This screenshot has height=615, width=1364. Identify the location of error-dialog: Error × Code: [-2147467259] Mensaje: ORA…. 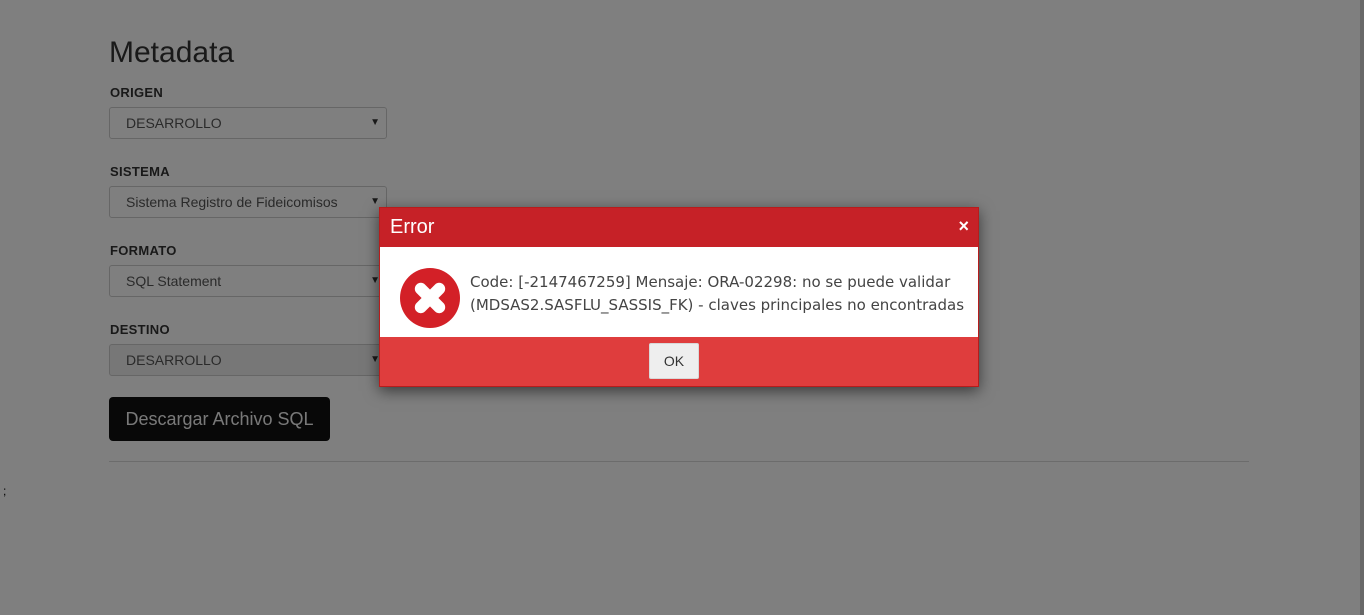
(679, 297).